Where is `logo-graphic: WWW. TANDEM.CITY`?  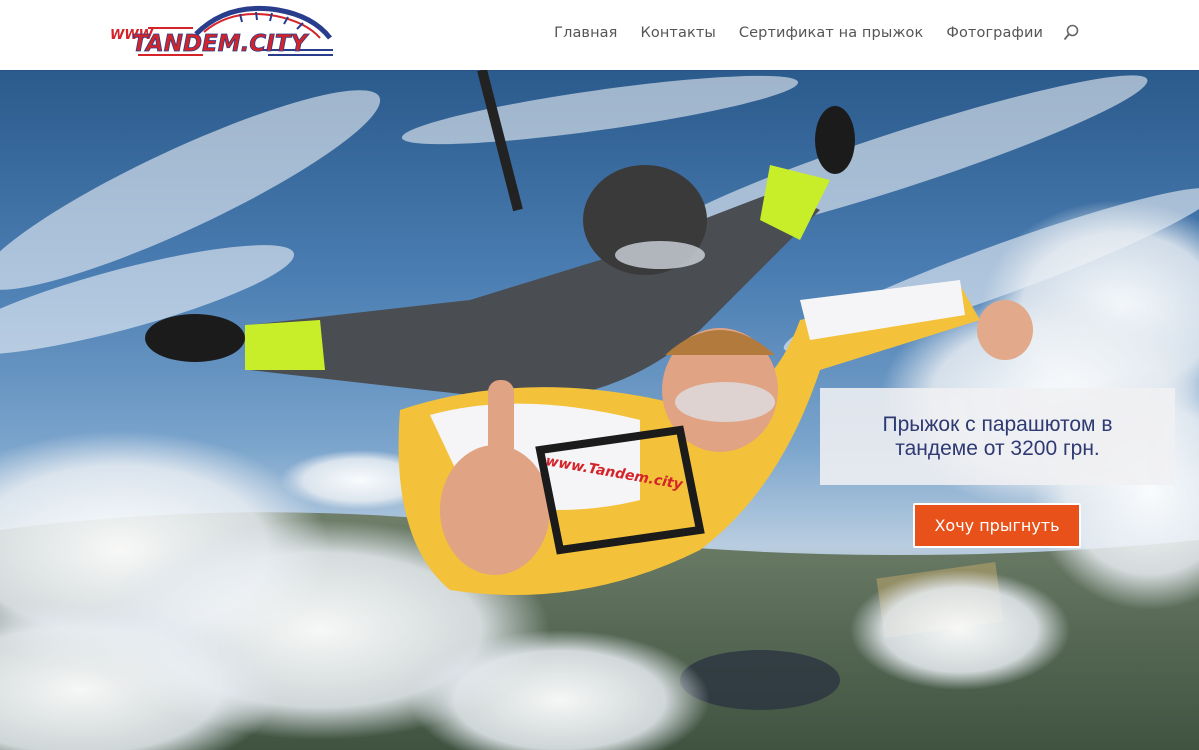
logo-graphic: WWW. TANDEM.CITY is located at coordinates (221, 31).